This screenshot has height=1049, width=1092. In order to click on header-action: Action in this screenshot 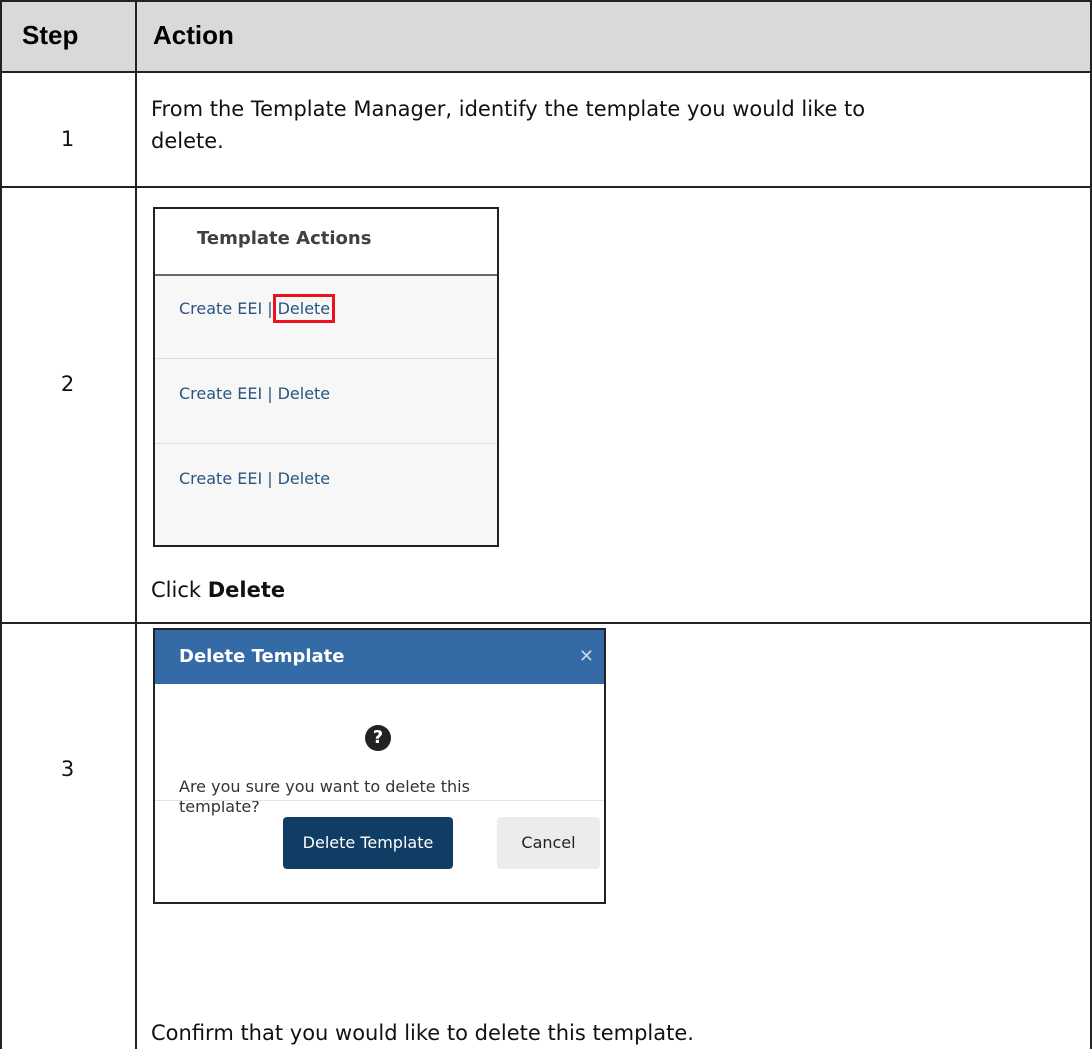, I will do `click(193, 35)`.